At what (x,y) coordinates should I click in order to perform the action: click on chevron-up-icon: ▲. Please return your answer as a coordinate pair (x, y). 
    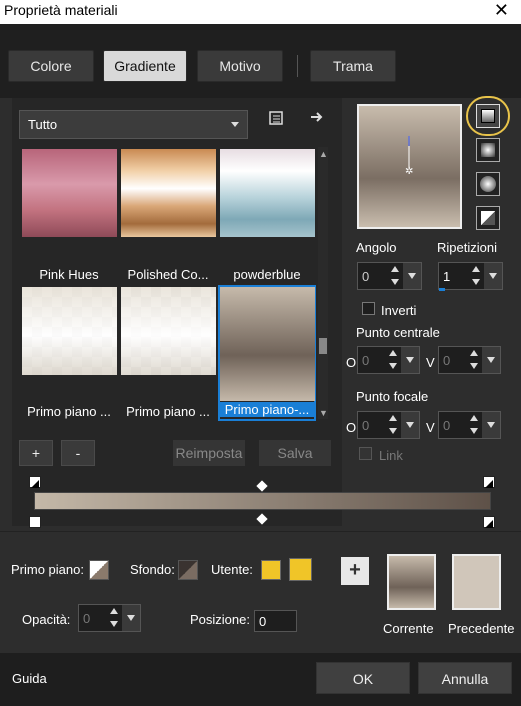
    Looking at the image, I should click on (323, 154).